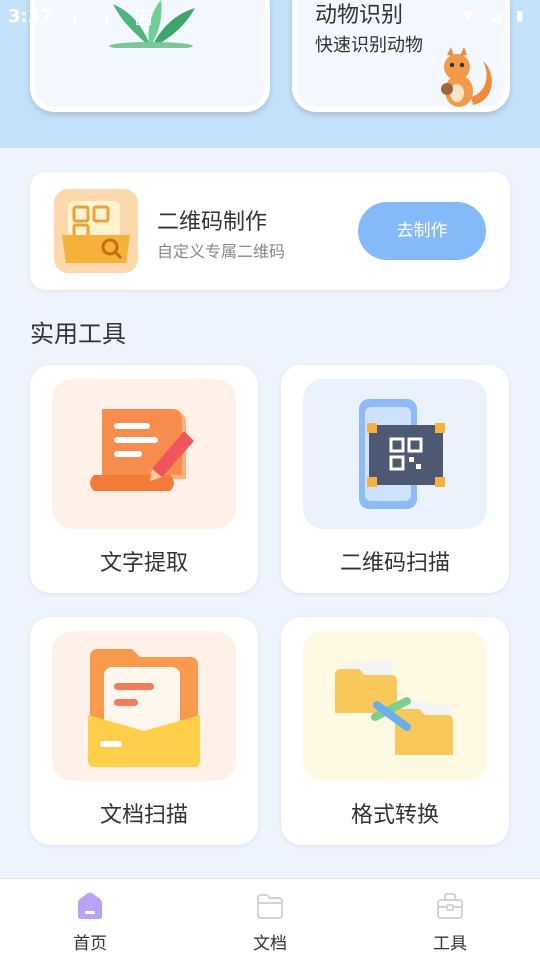 This screenshot has height=961, width=540. What do you see at coordinates (270, 944) in the screenshot?
I see `tab-label: 文档` at bounding box center [270, 944].